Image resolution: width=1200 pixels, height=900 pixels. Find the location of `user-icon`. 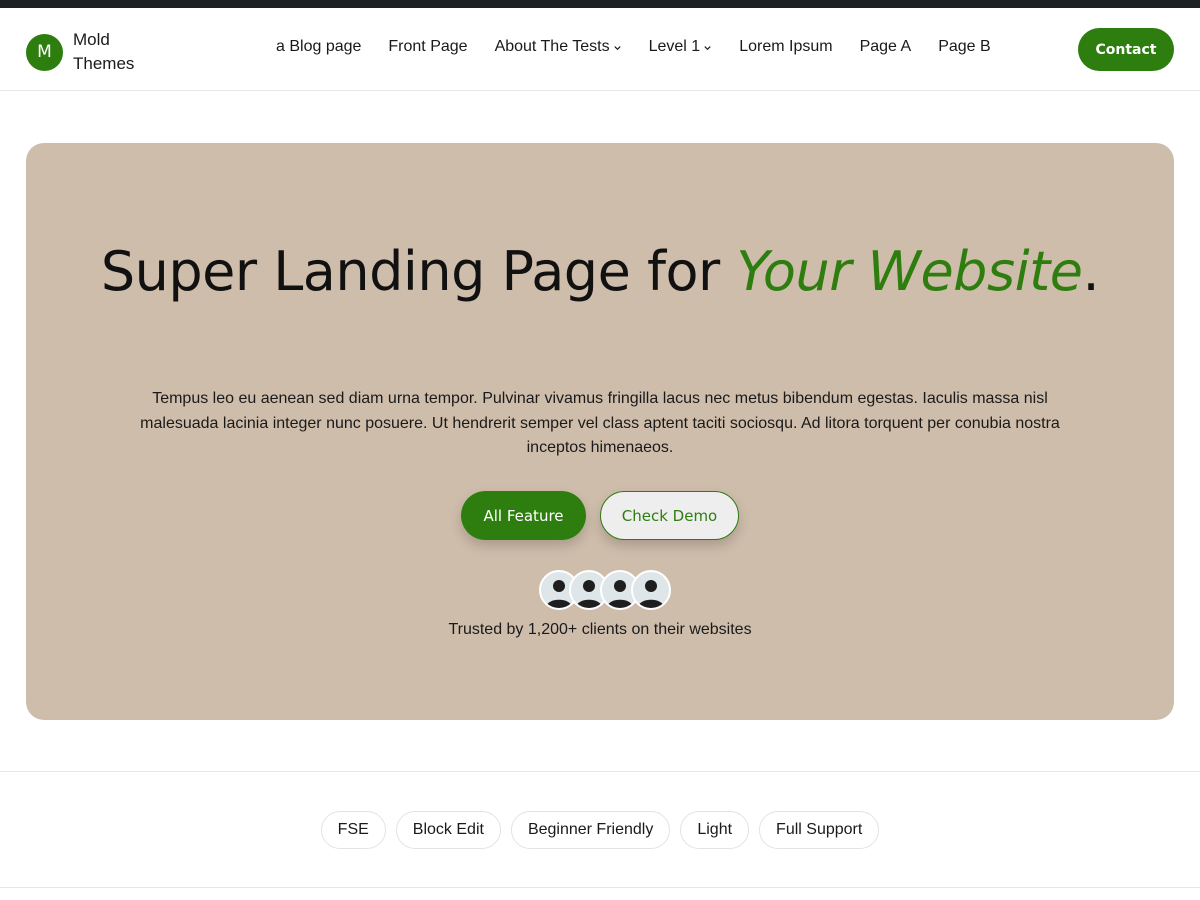

user-icon is located at coordinates (651, 594).